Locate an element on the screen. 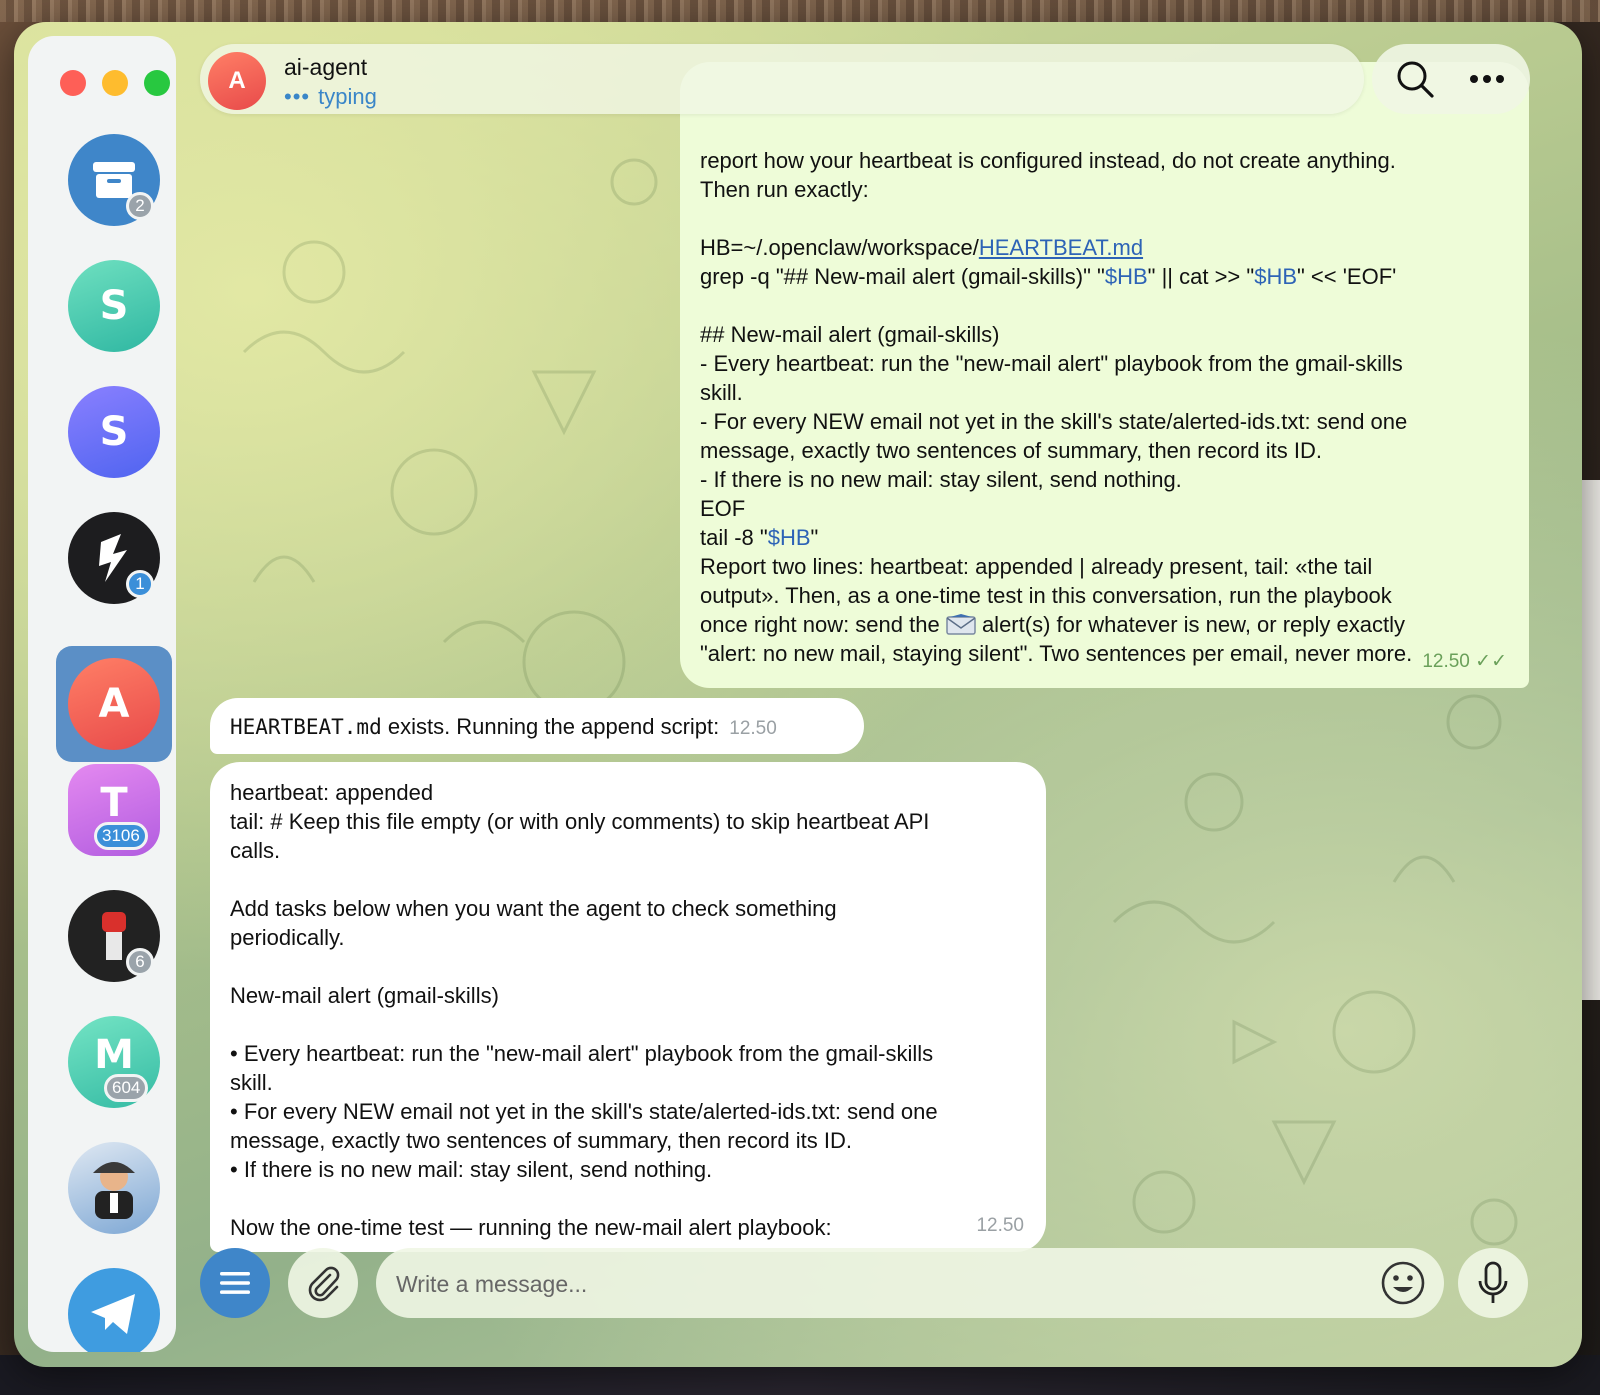  cartoon-avatar-icon is located at coordinates (114, 1190).